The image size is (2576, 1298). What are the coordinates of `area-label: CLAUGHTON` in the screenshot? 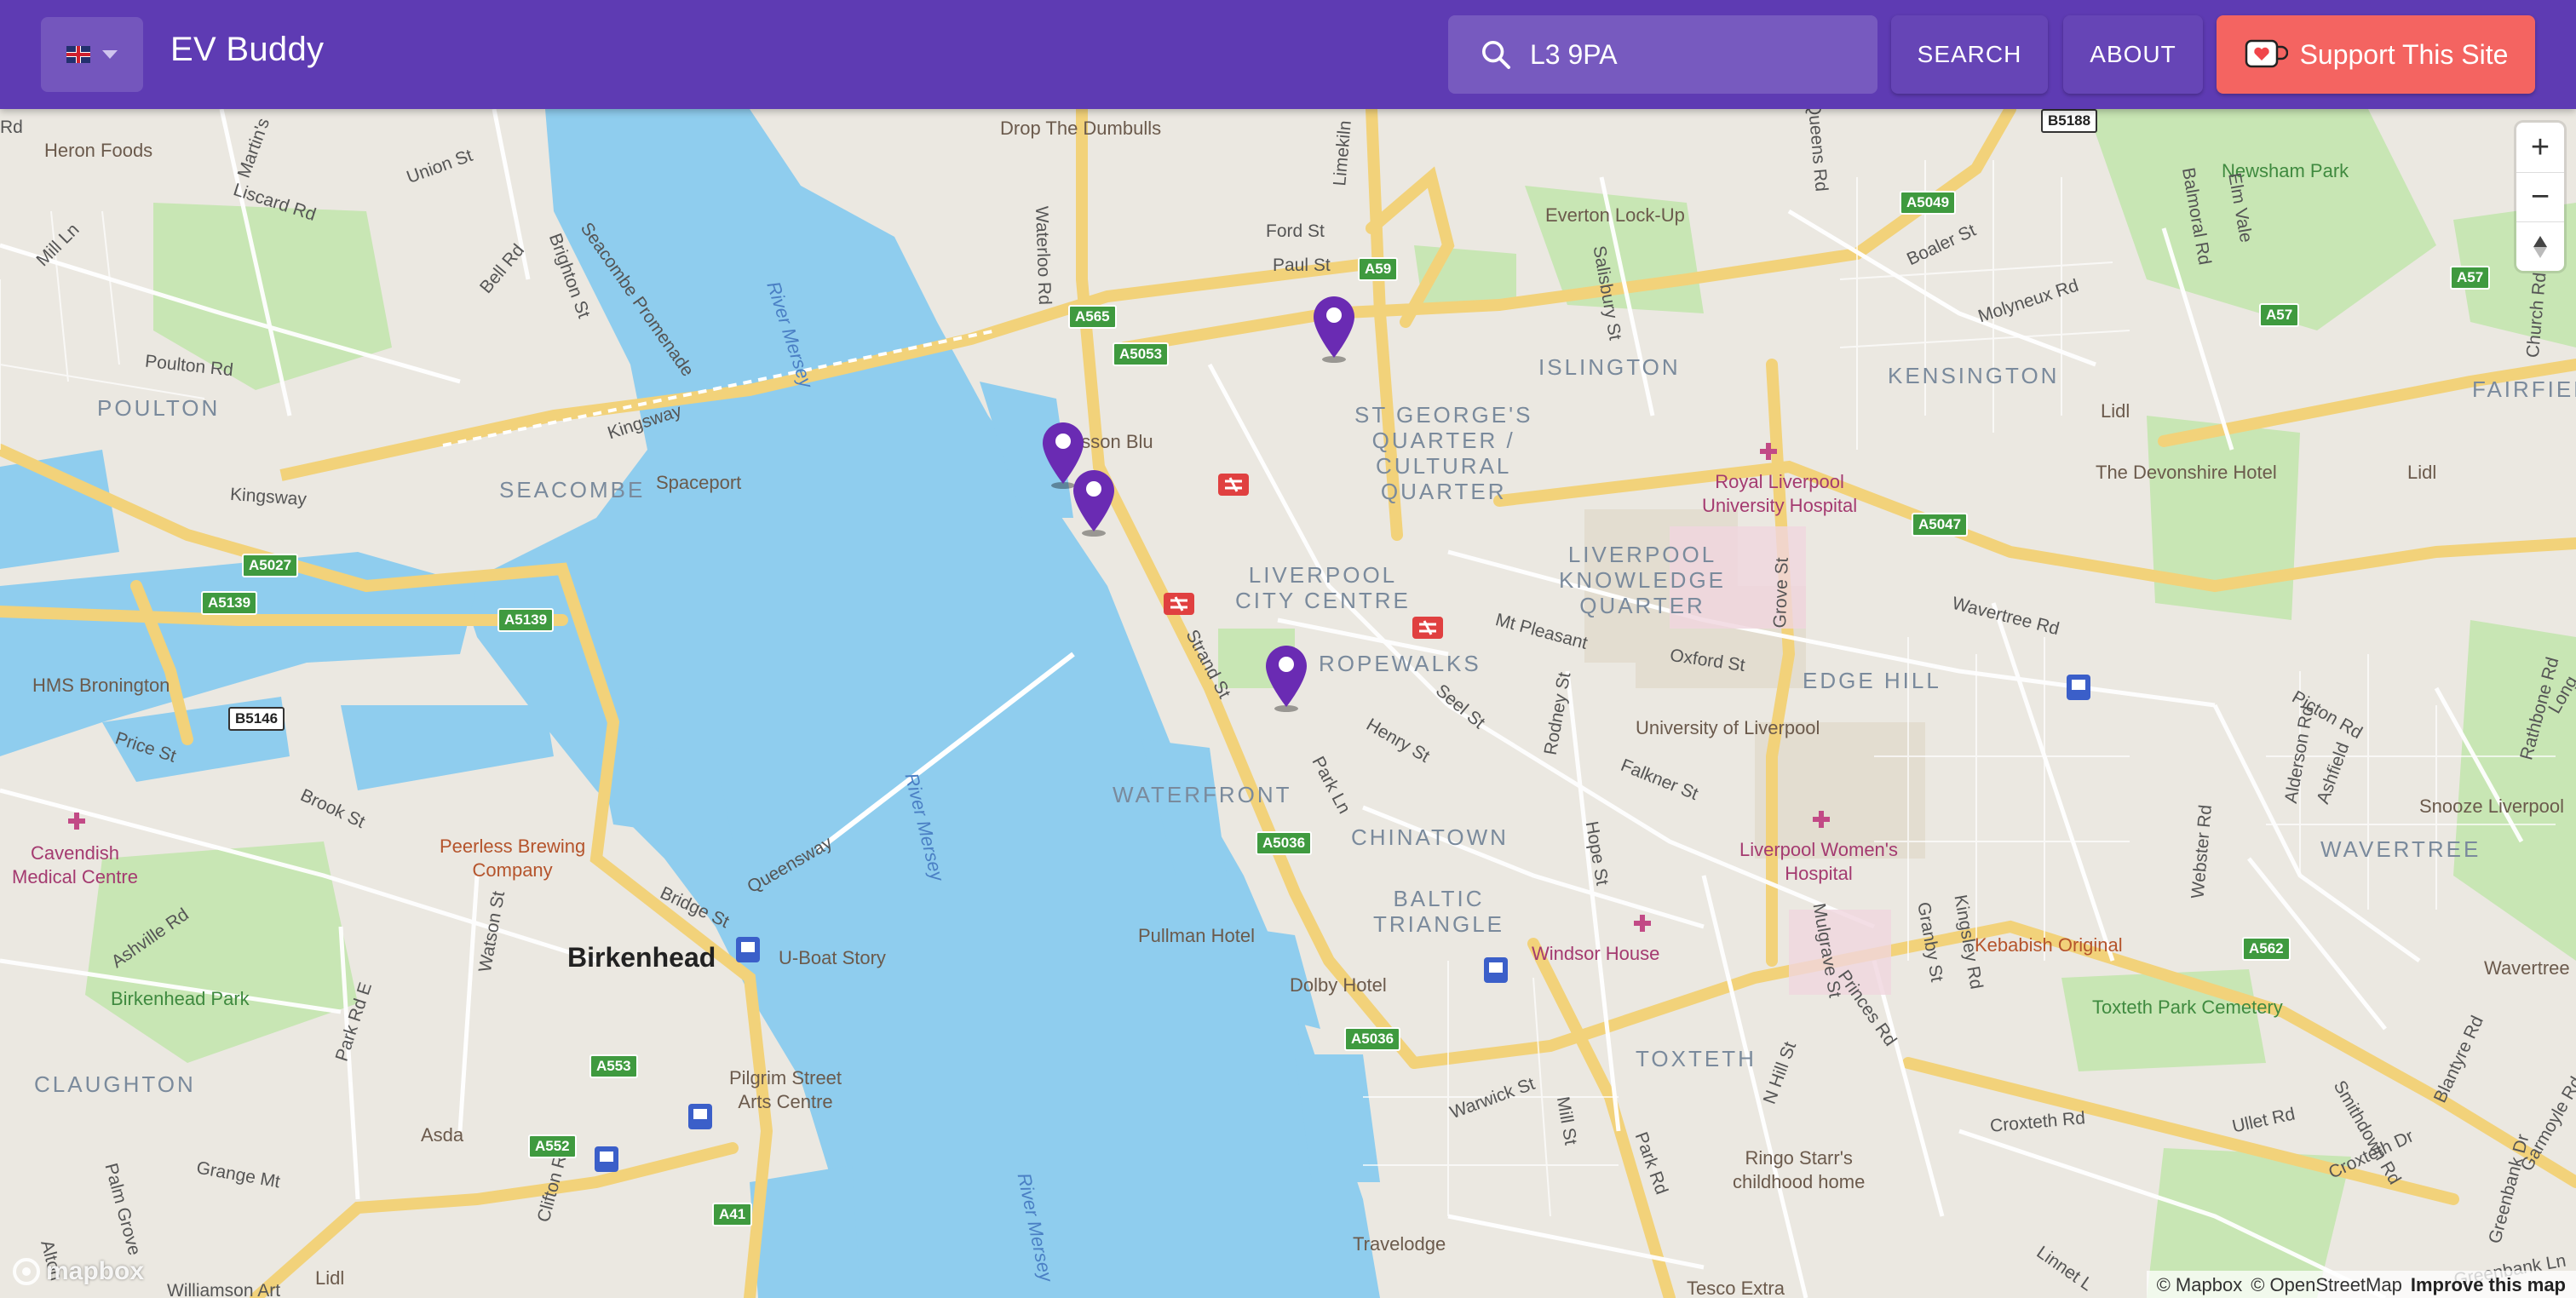 It's located at (115, 1084).